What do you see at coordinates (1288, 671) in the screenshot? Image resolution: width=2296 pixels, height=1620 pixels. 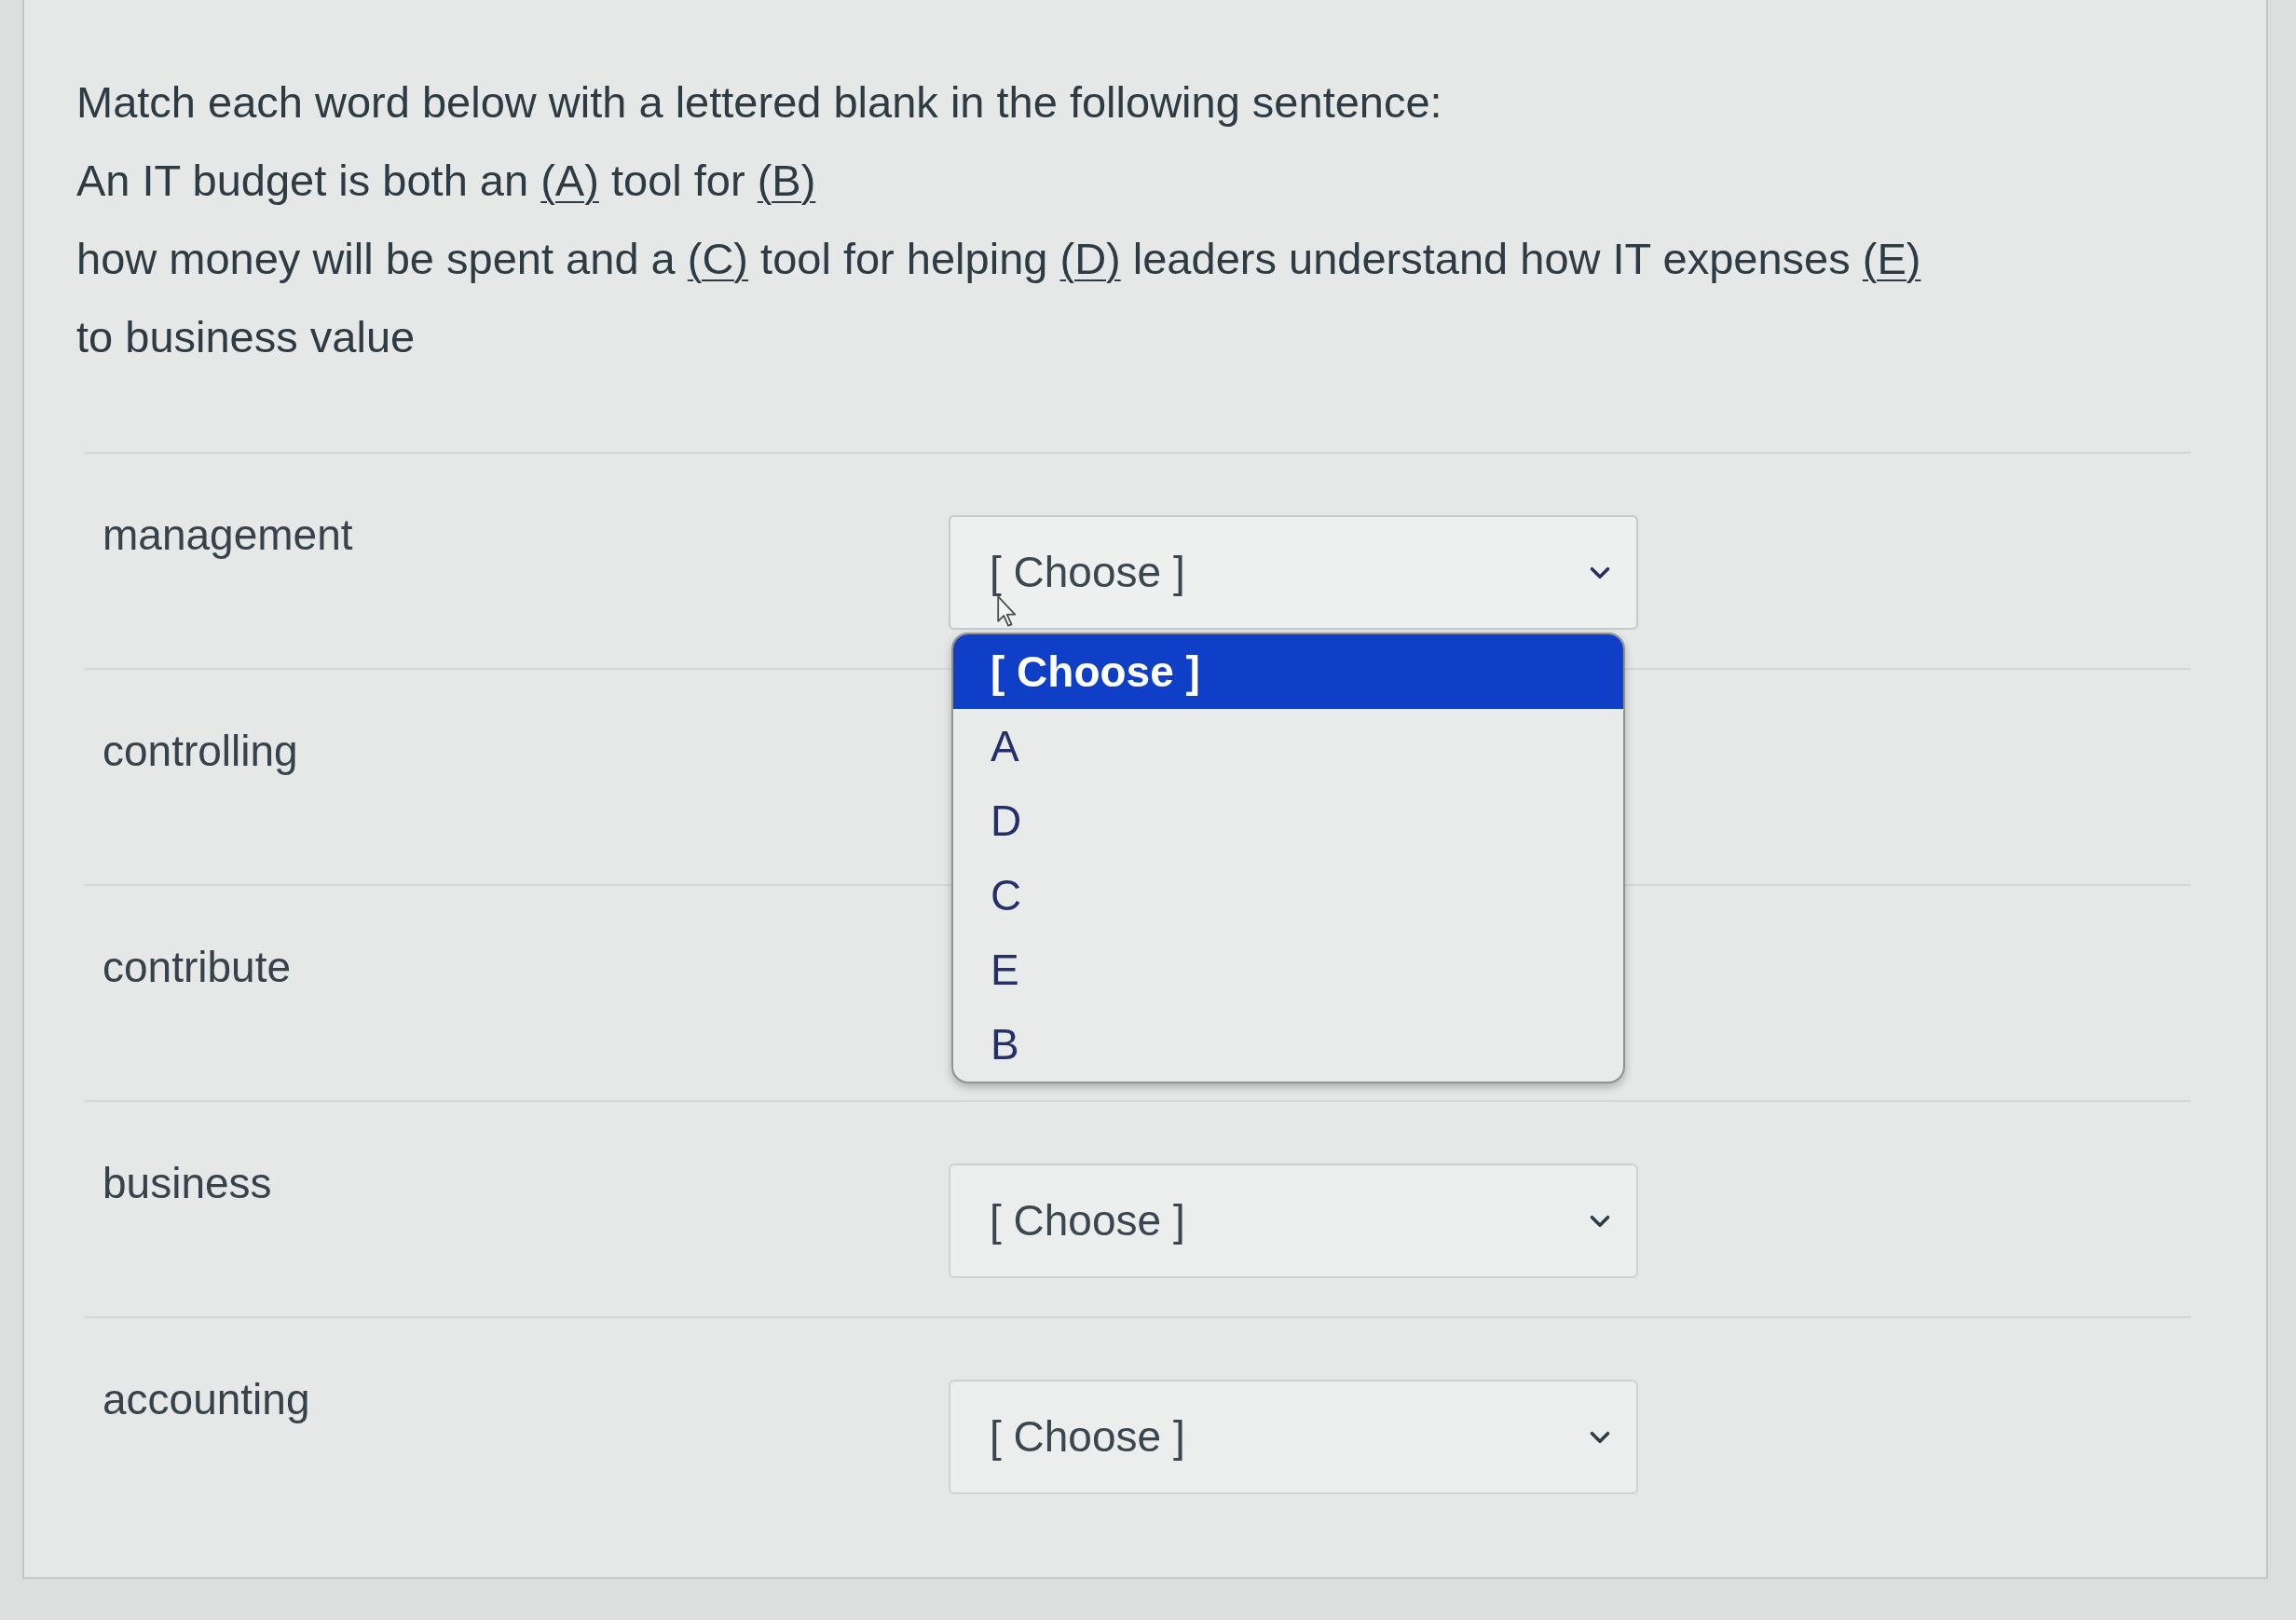 I see `dropdown-option: [ Choose ]` at bounding box center [1288, 671].